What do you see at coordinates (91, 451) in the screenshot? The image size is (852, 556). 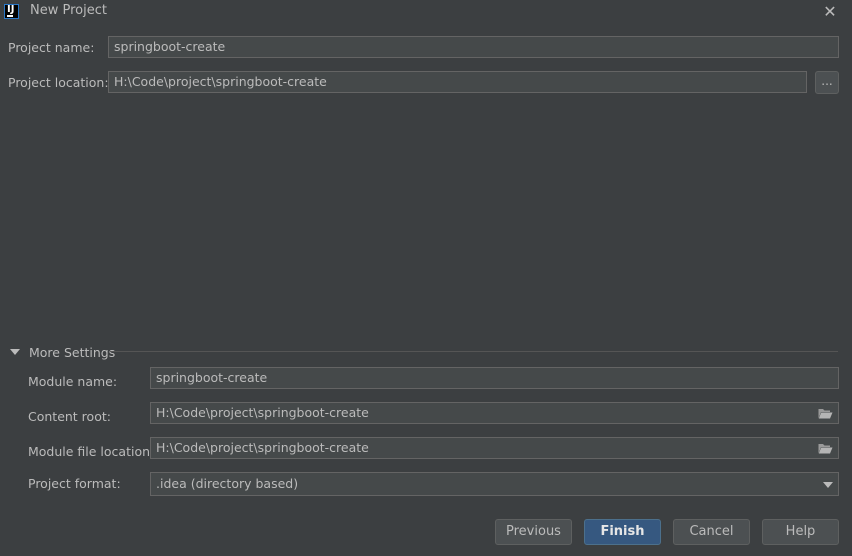 I see `module-file-location-label: Module file location:` at bounding box center [91, 451].